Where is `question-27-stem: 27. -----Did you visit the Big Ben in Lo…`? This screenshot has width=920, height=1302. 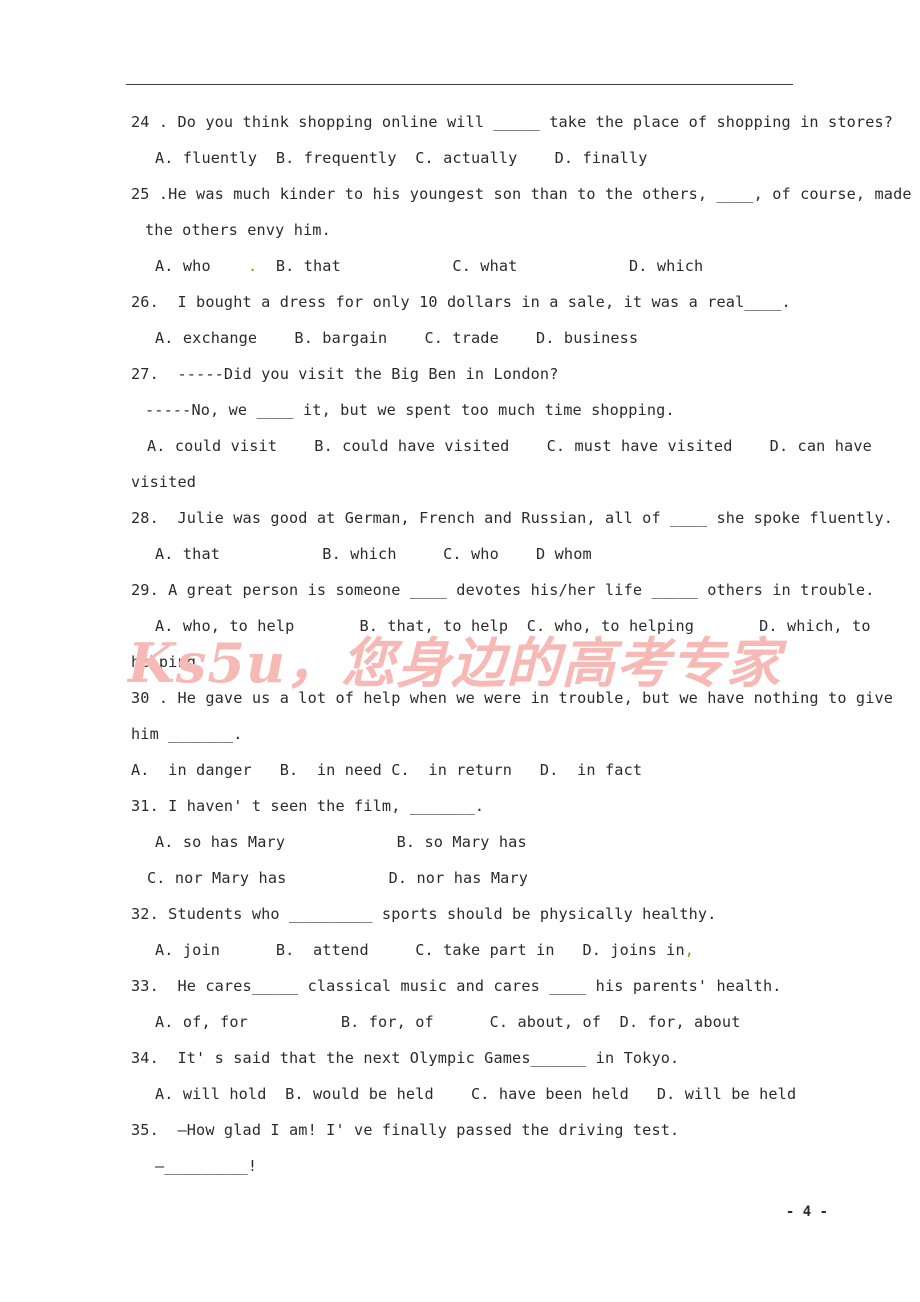 question-27-stem: 27. -----Did you visit the Big Ben in Lo… is located at coordinates (345, 374).